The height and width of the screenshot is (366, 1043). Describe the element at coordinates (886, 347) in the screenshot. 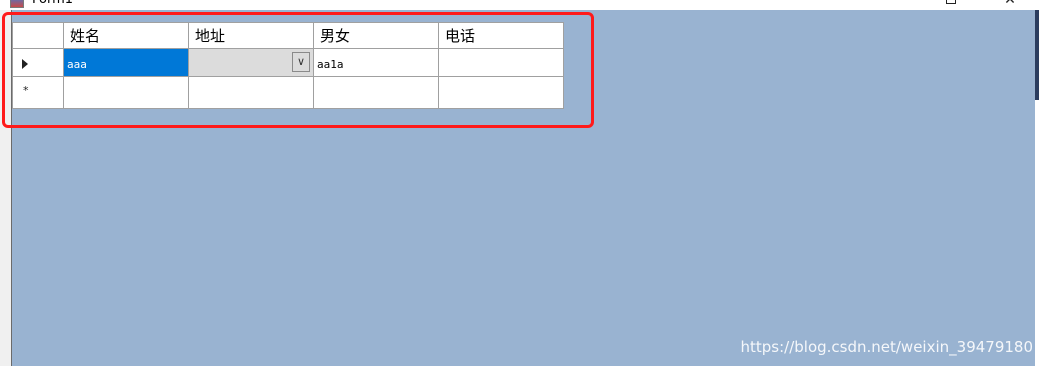

I see `watermark-text: https://blog.csdn.net/weixin_39479180` at that location.